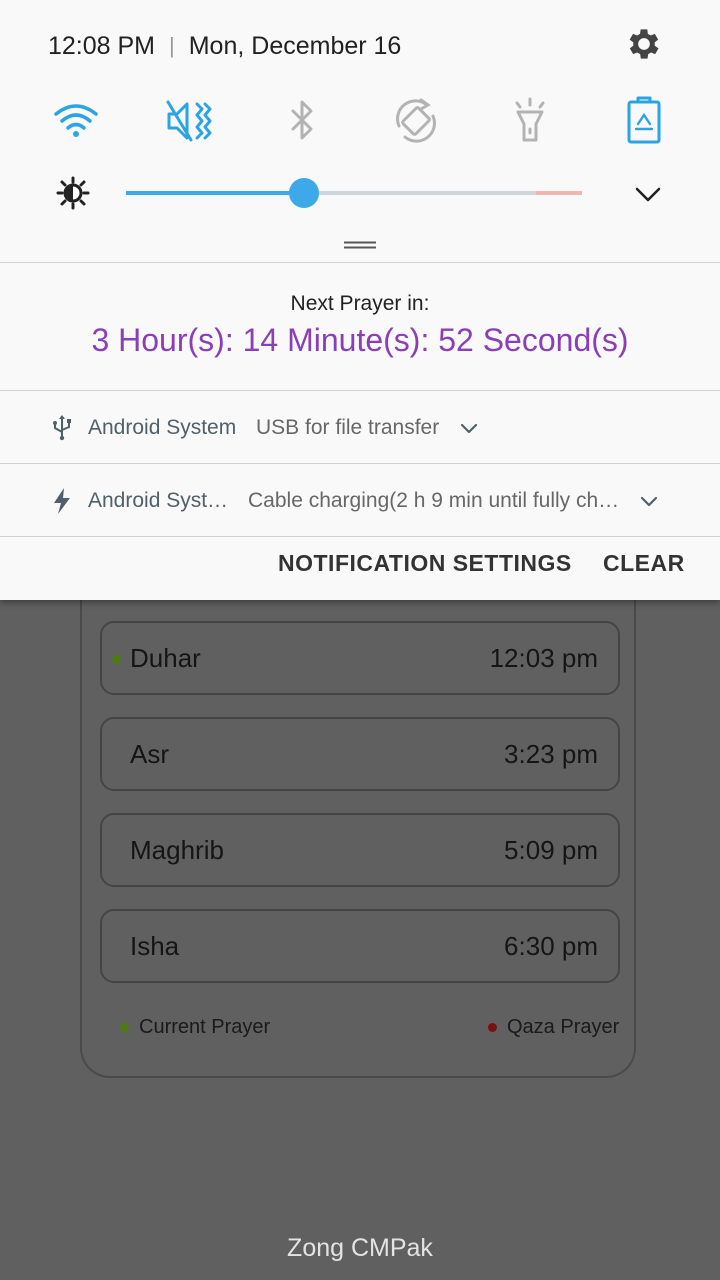 The image size is (720, 1280). I want to click on clock: 12:08 PM, so click(102, 45).